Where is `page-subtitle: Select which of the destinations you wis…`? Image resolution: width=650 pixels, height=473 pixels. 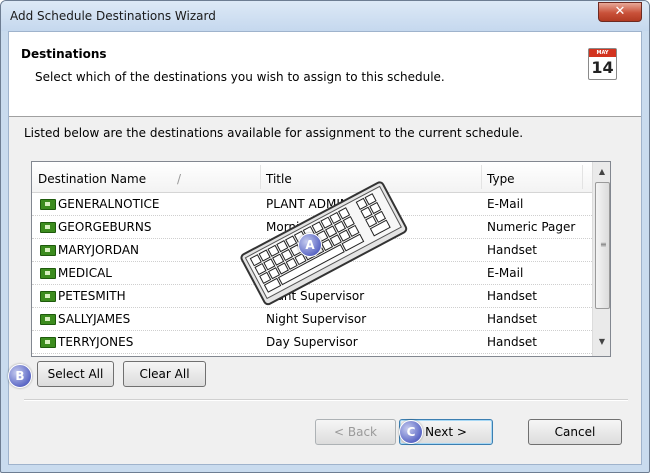
page-subtitle: Select which of the destinations you wis… is located at coordinates (240, 77).